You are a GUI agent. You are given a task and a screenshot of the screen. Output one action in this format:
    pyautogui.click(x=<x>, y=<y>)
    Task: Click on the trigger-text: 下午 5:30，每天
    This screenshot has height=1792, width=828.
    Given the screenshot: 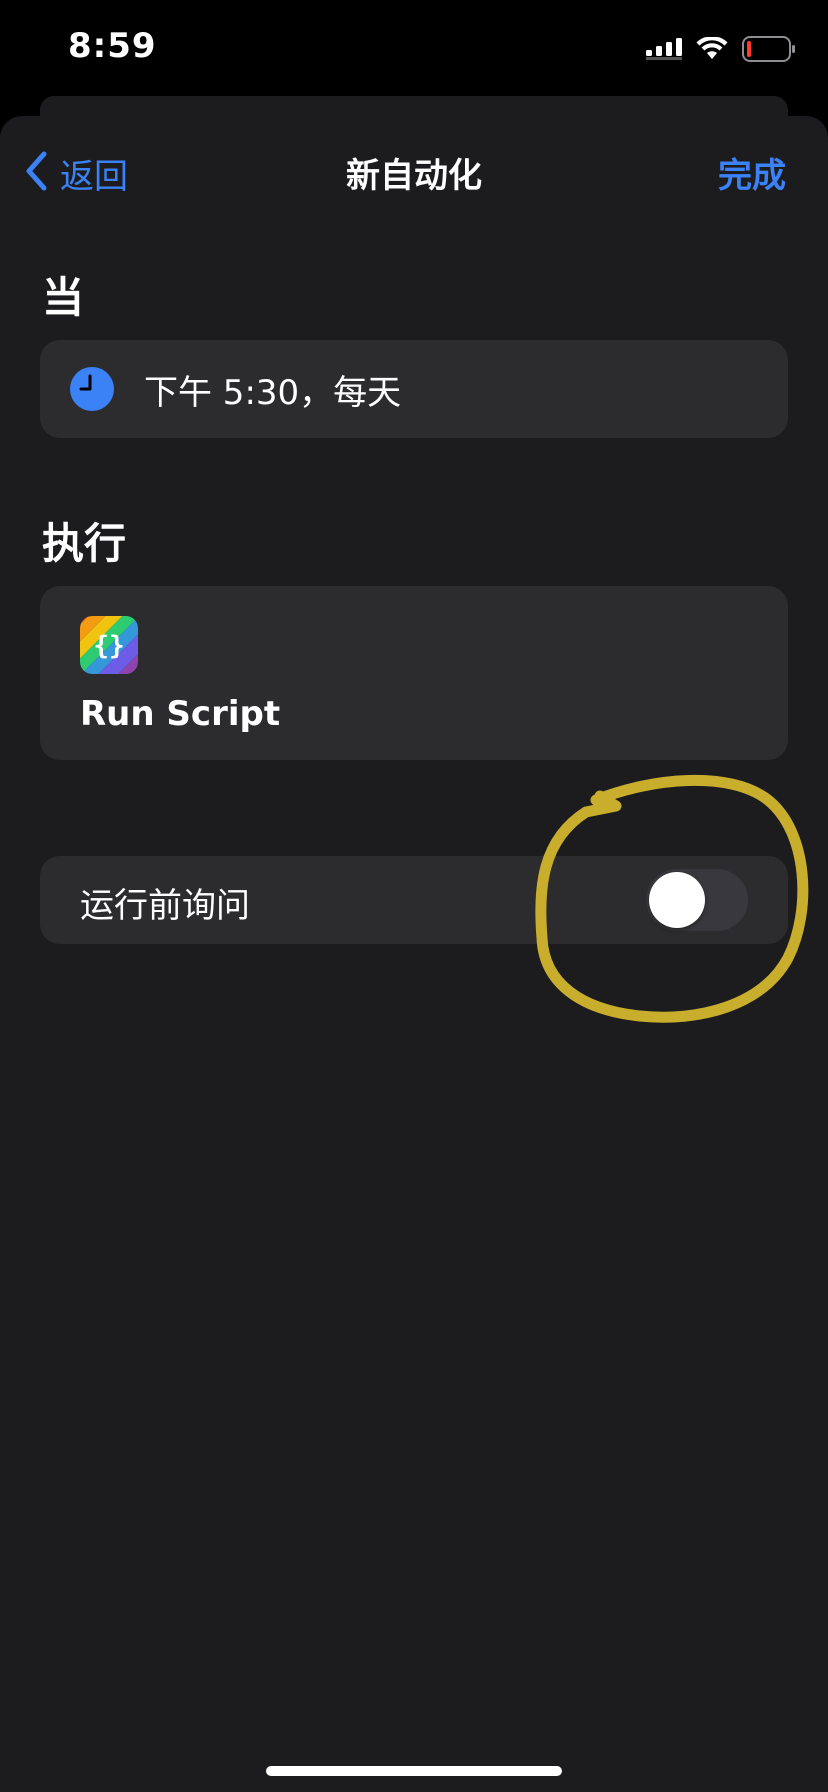 What is the action you would take?
    pyautogui.click(x=273, y=392)
    